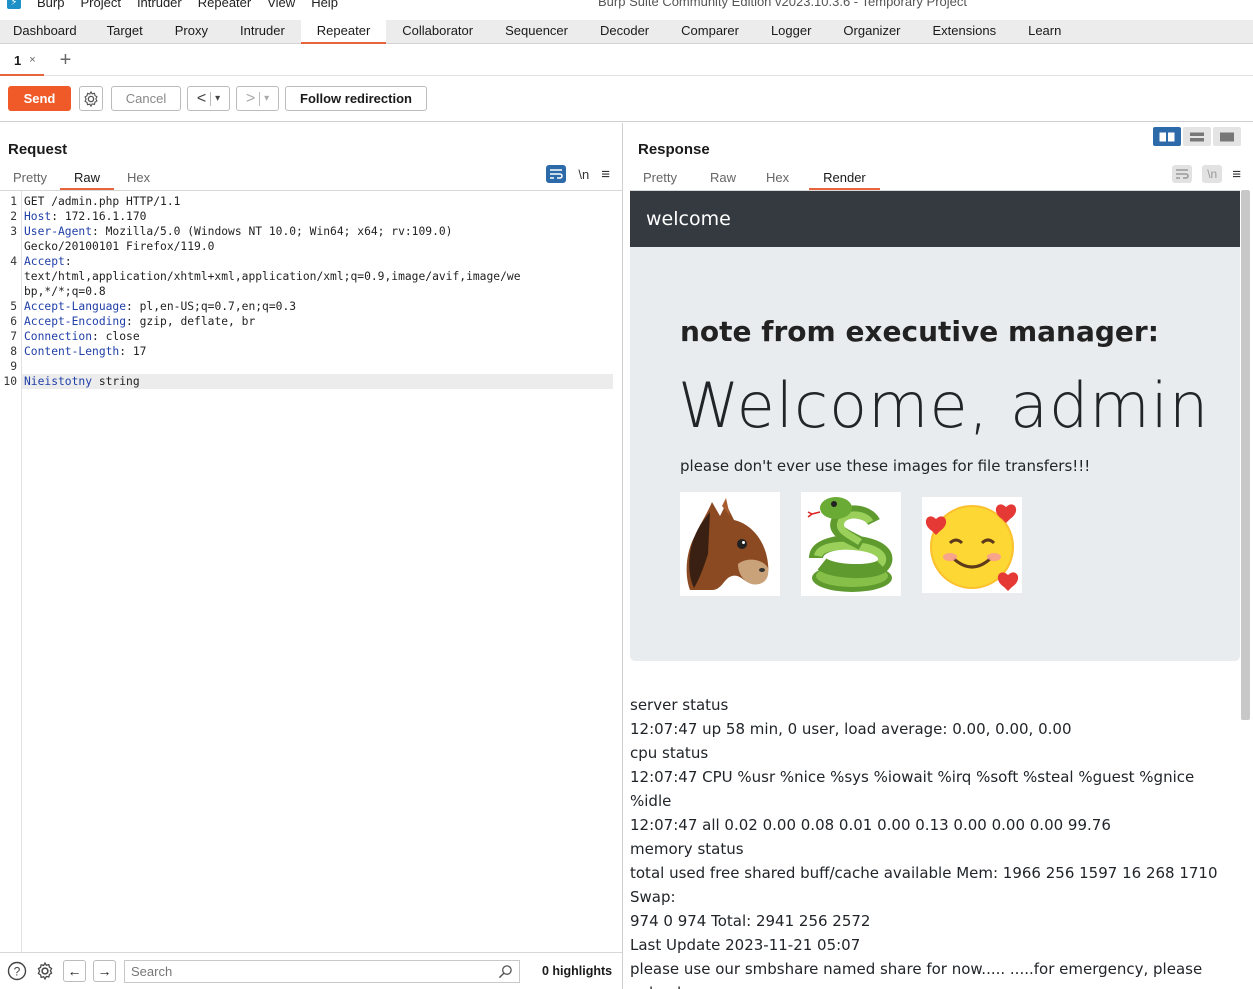 The image size is (1253, 989). Describe the element at coordinates (306, 381) in the screenshot. I see `request-line: 10 Nieistotny string` at that location.